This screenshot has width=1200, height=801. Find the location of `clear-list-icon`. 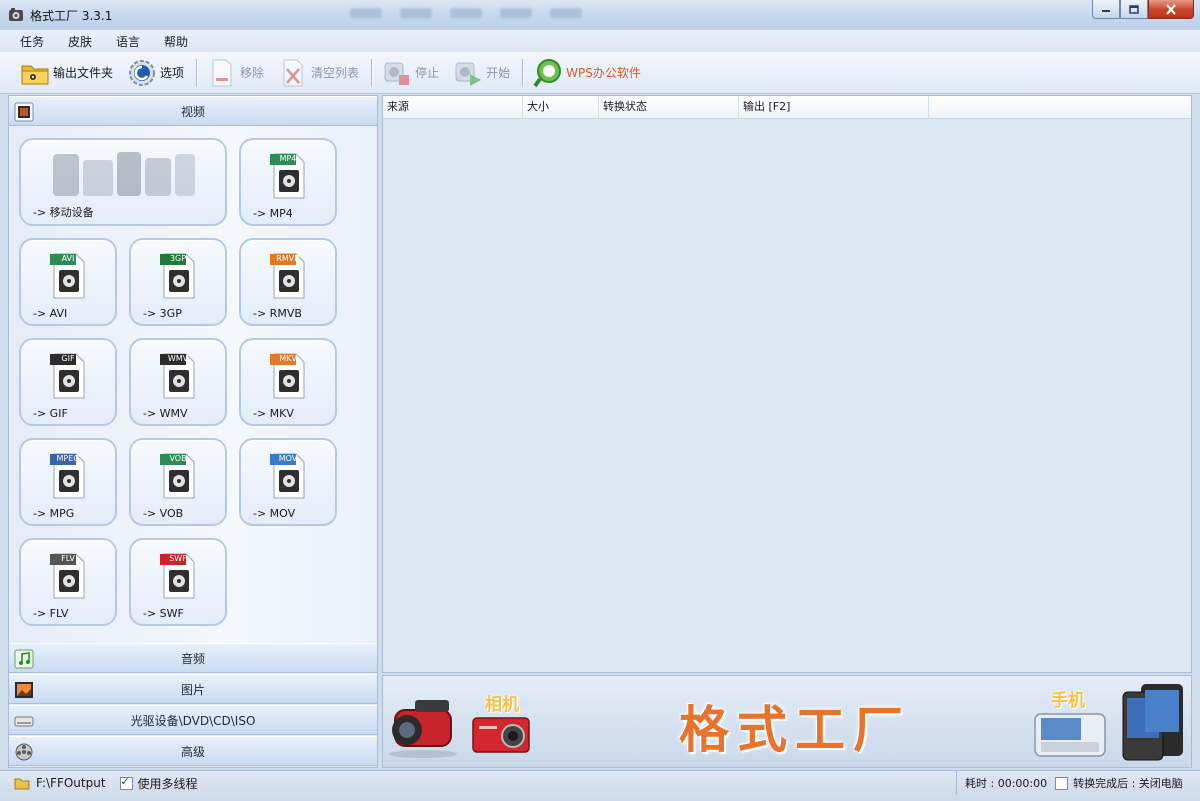

clear-list-icon is located at coordinates (293, 73).